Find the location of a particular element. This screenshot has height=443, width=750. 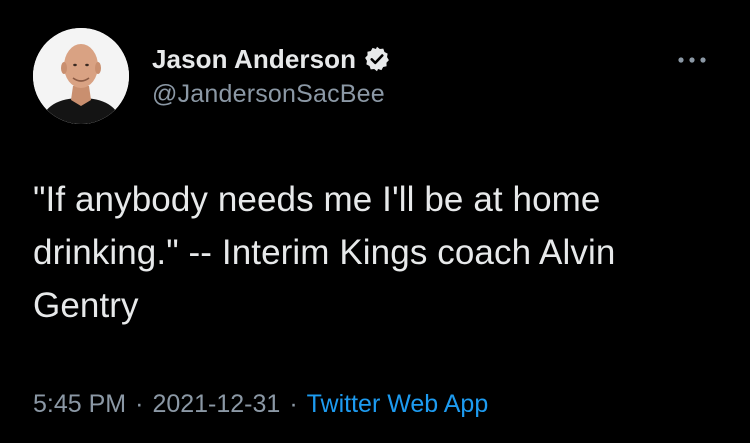

source-link: Twitter Web App is located at coordinates (398, 404).